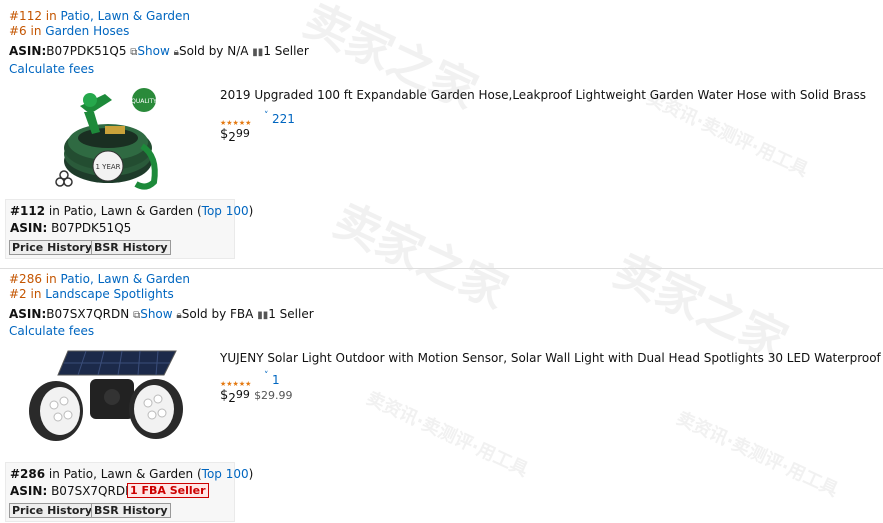 This screenshot has height=523, width=883. I want to click on hose-image: 1 YEAR QUALITY, so click(106, 139).